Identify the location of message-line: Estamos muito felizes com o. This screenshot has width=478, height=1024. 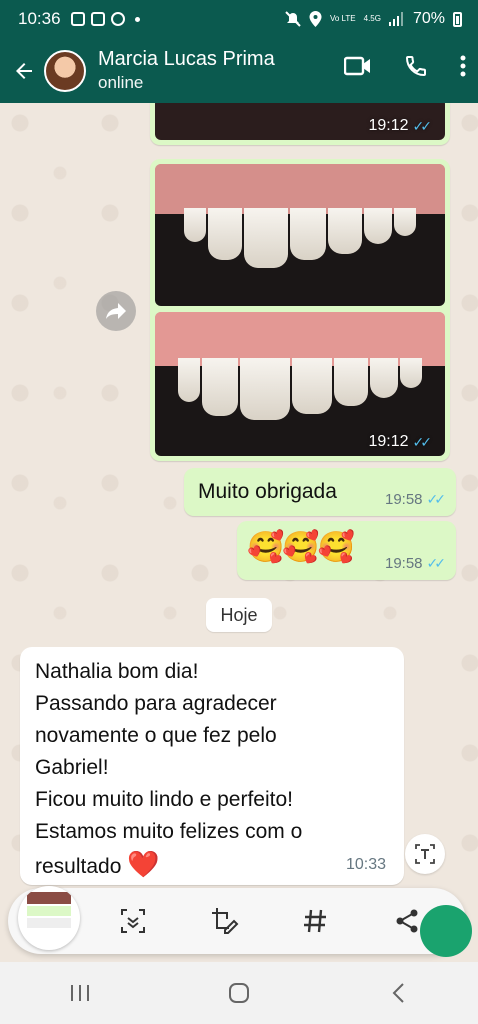
(169, 831).